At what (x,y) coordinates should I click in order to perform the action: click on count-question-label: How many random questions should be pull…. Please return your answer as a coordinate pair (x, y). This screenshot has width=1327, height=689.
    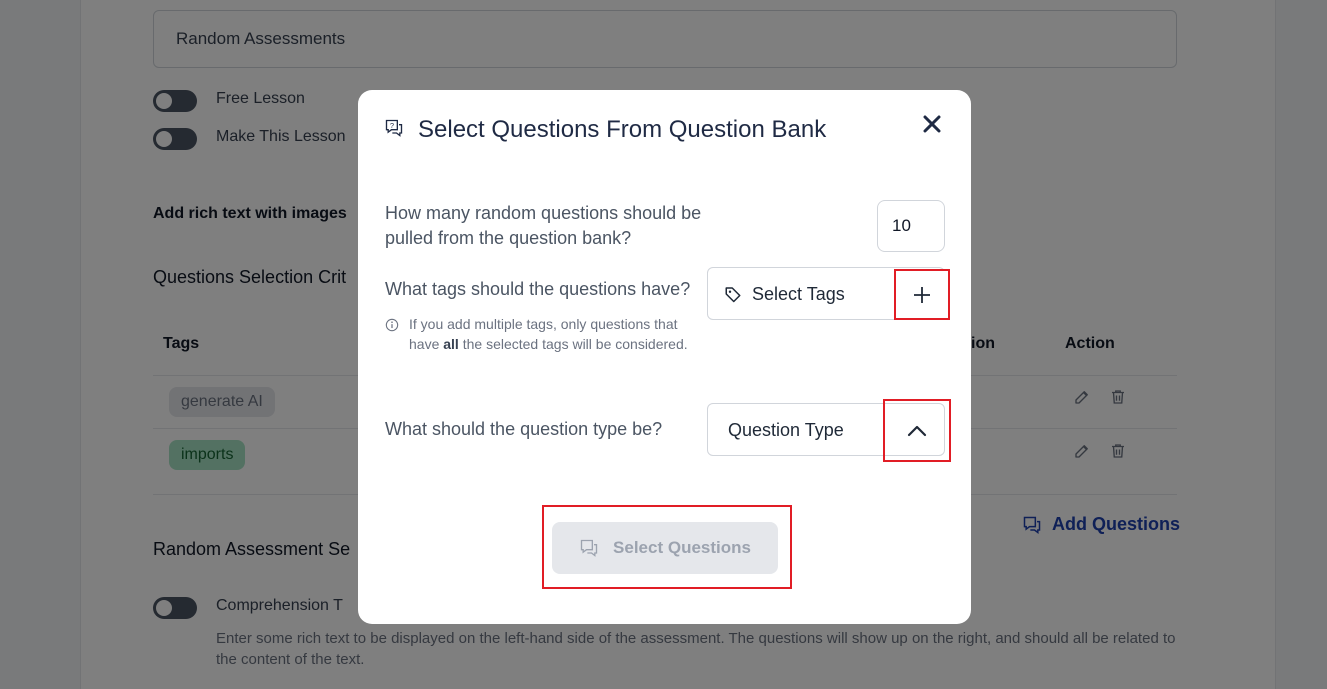
    Looking at the image, I should click on (543, 225).